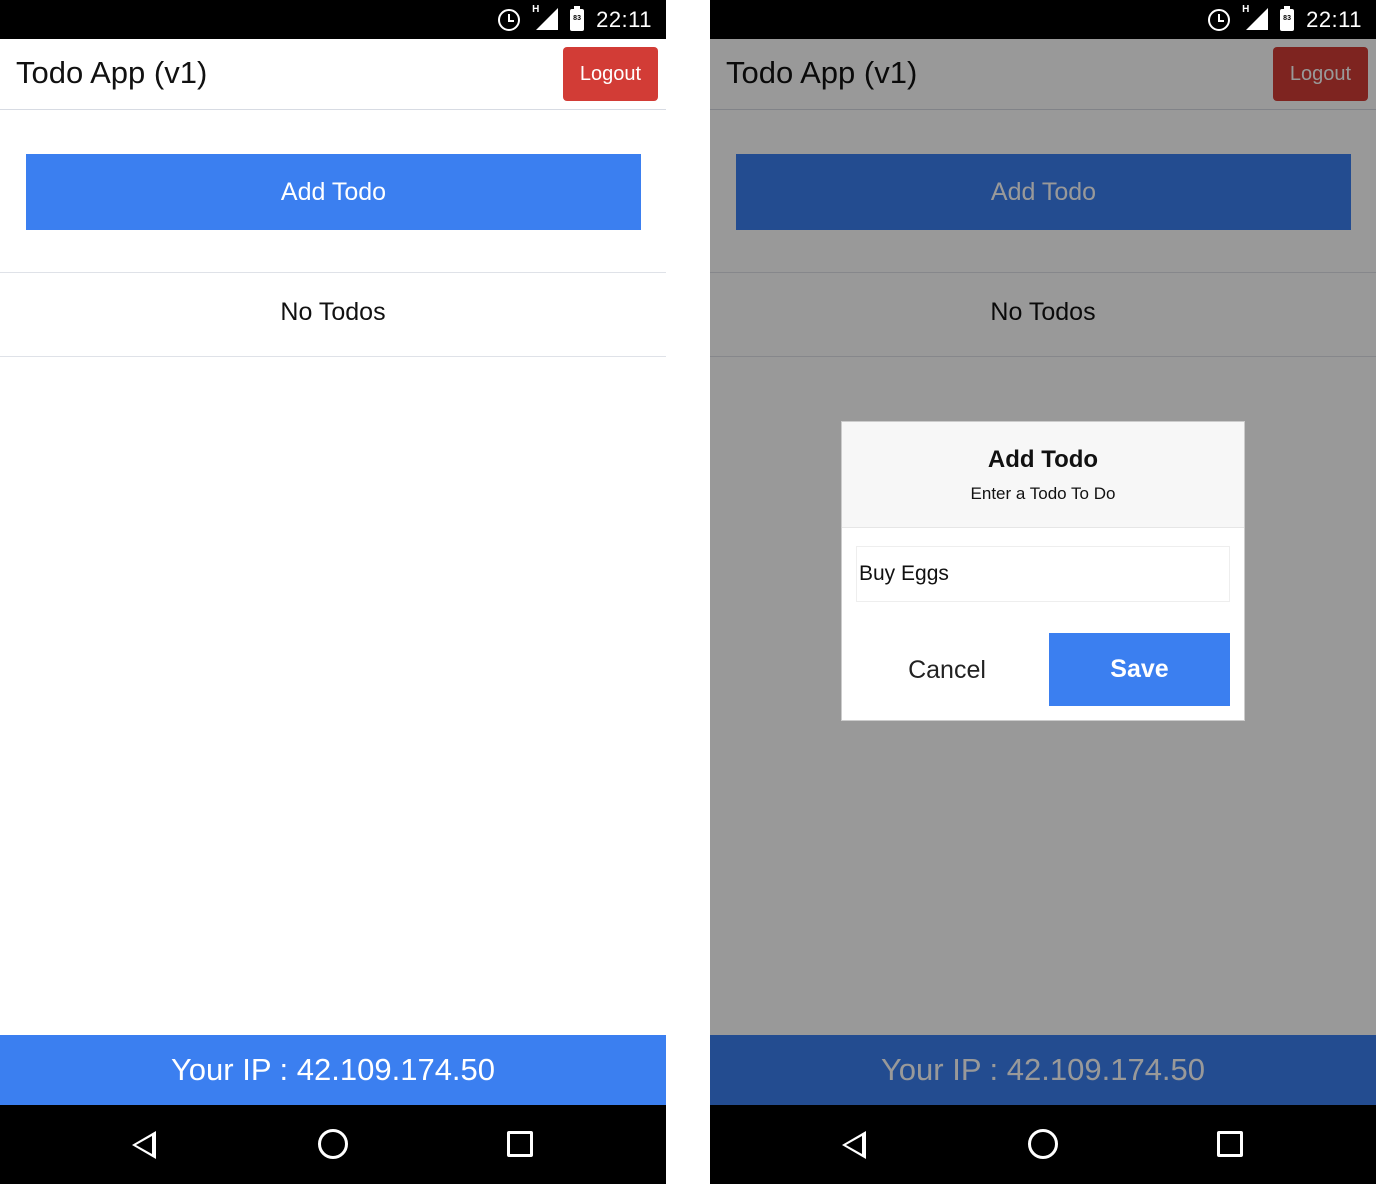  What do you see at coordinates (333, 192) in the screenshot?
I see `add-todo-button: Add Todo` at bounding box center [333, 192].